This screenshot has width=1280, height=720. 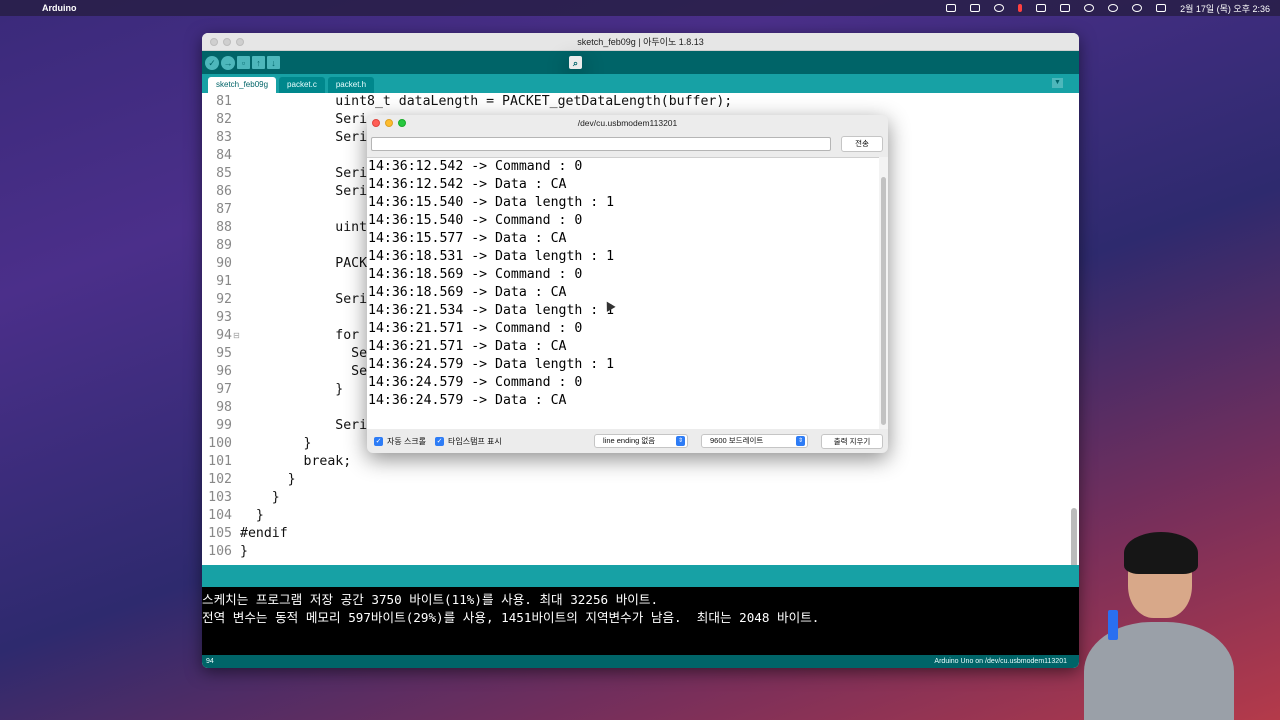 I want to click on serial-monitor-icon: ⌕, so click(x=575, y=62).